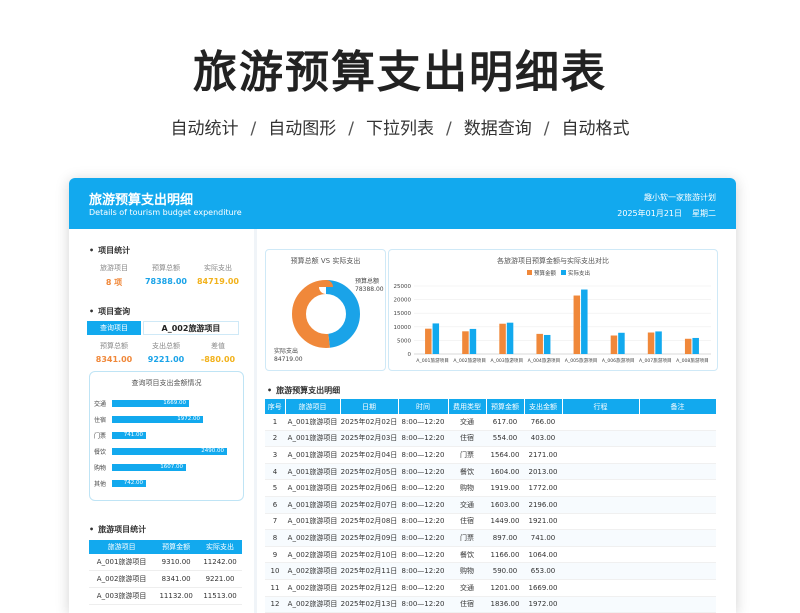 The height and width of the screenshot is (613, 800). I want to click on table-cell: 7, so click(275, 522).